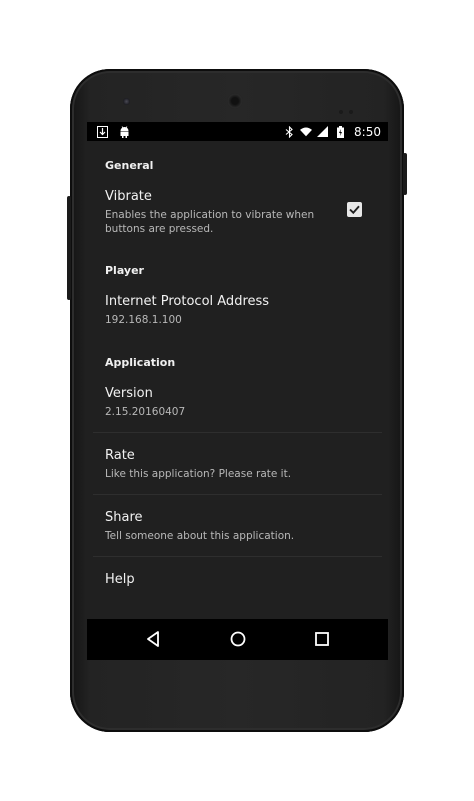 This screenshot has width=474, height=801. Describe the element at coordinates (145, 412) in the screenshot. I see `pref-summary: 2.15.20160407` at that location.